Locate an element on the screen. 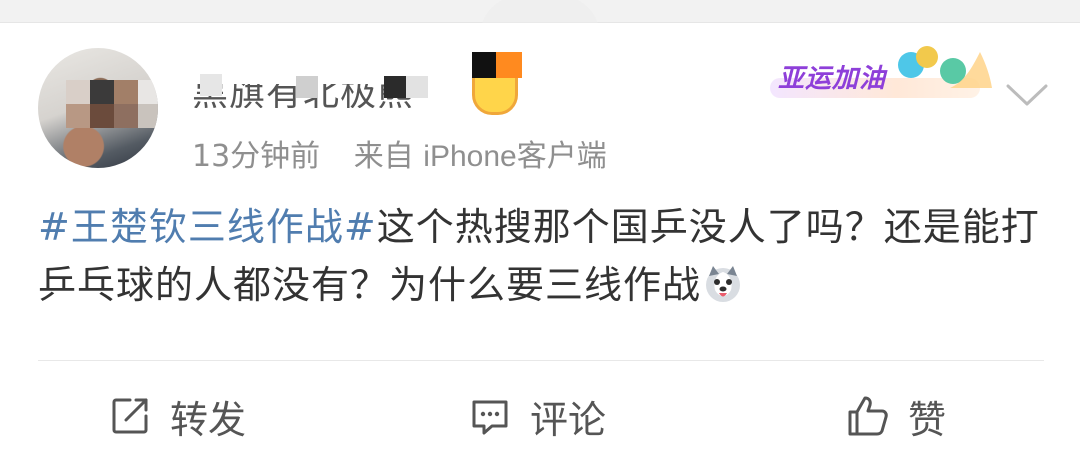  mascot-icon is located at coordinates (927, 57).